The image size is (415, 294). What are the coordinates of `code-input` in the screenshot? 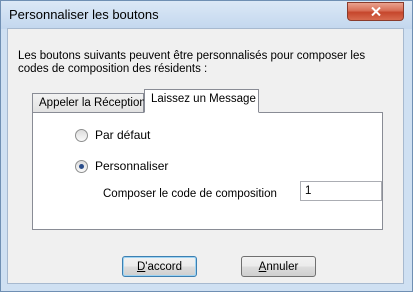 It's located at (341, 191).